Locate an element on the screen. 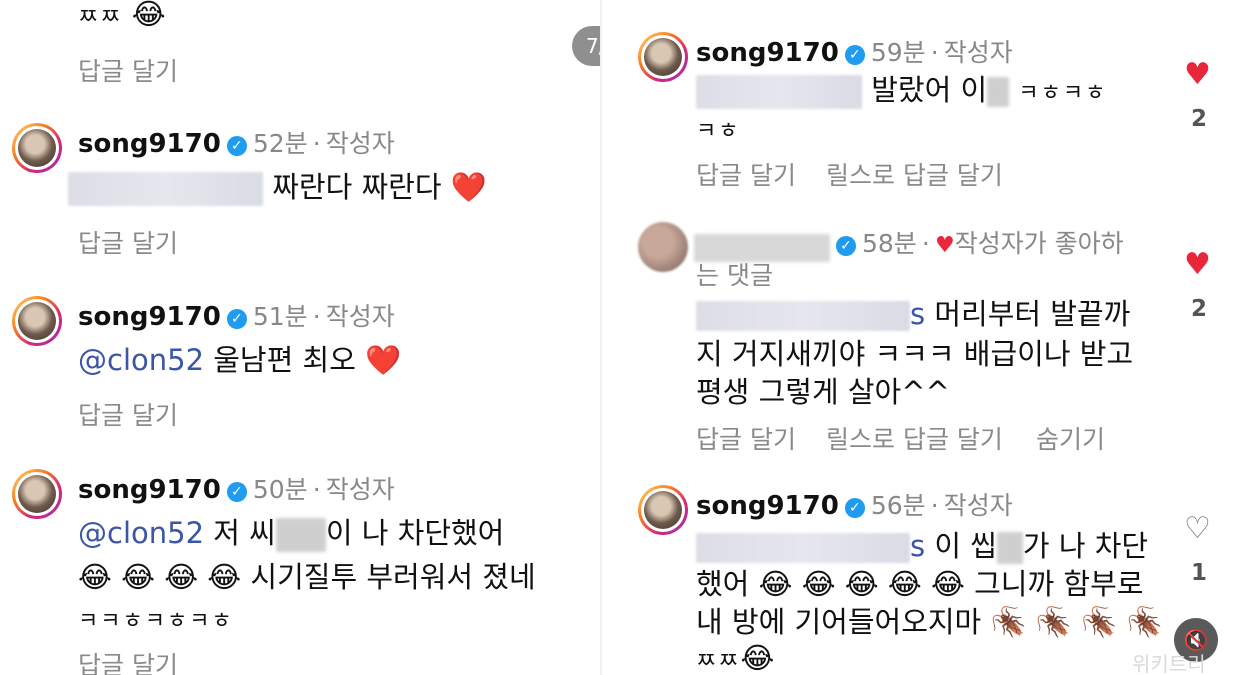 Image resolution: width=1234 pixels, height=675 pixels. comment-text: 지 거지새끼야 ㅋㅋㅋ 배급이나 받고 is located at coordinates (915, 354).